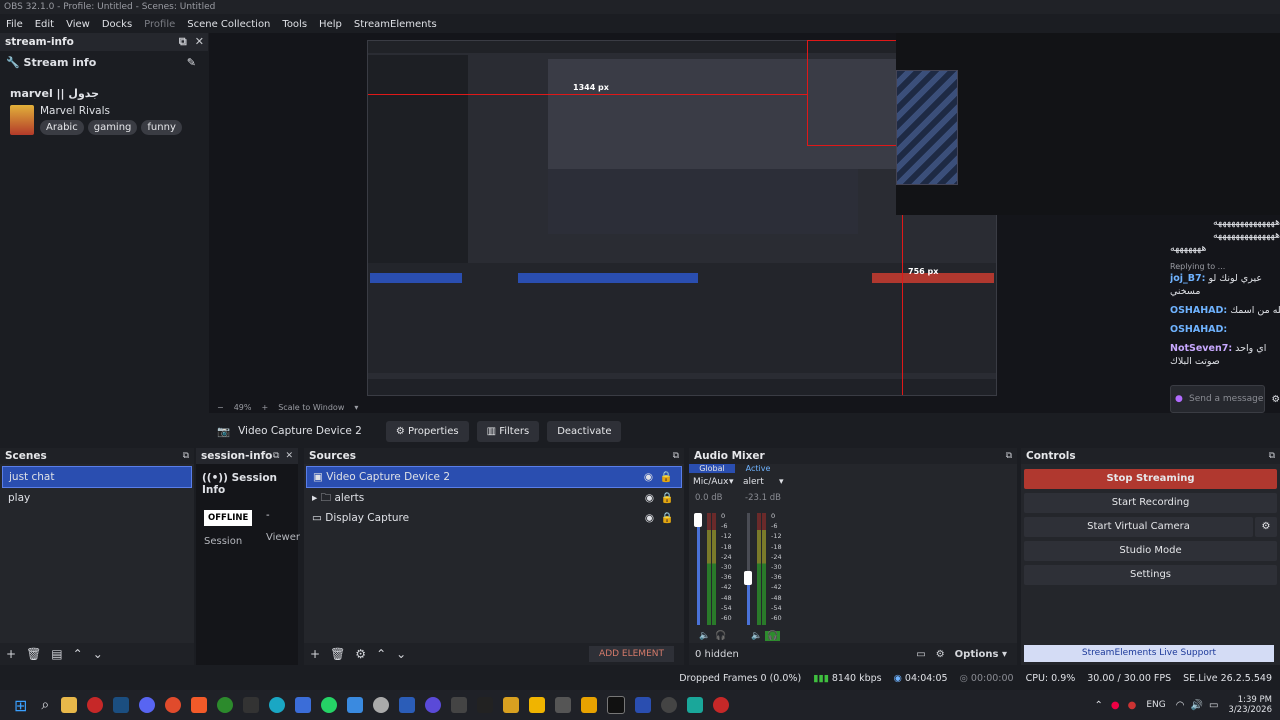 Image resolution: width=1280 pixels, height=720 pixels. What do you see at coordinates (698, 569) in the screenshot?
I see `volume-slider-track` at bounding box center [698, 569].